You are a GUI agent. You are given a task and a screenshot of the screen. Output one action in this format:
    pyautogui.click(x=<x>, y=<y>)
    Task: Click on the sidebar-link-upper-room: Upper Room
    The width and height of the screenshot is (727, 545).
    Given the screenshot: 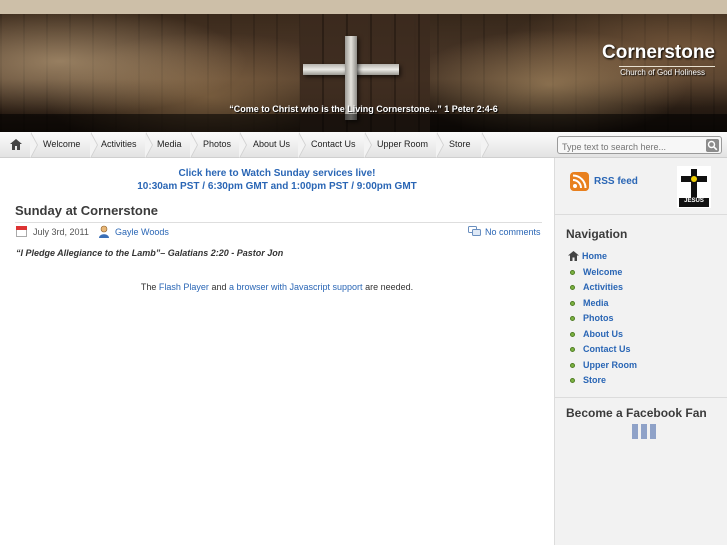 What is the action you would take?
    pyautogui.click(x=610, y=365)
    